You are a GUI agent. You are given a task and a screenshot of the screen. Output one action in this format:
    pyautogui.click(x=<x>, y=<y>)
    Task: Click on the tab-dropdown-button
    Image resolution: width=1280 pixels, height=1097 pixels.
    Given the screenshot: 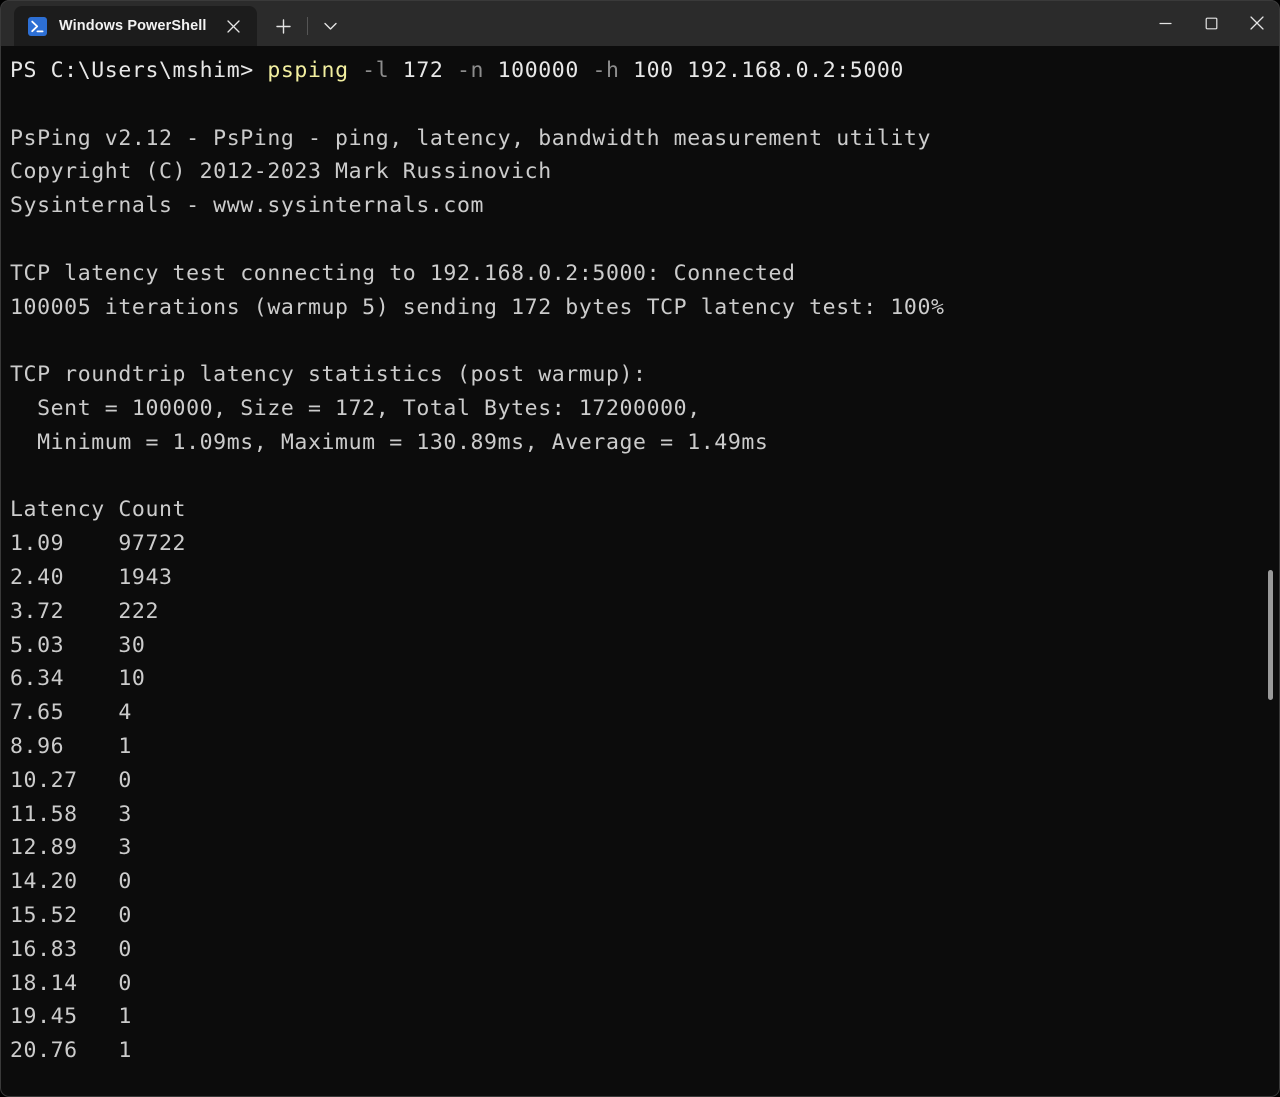 What is the action you would take?
    pyautogui.click(x=331, y=26)
    